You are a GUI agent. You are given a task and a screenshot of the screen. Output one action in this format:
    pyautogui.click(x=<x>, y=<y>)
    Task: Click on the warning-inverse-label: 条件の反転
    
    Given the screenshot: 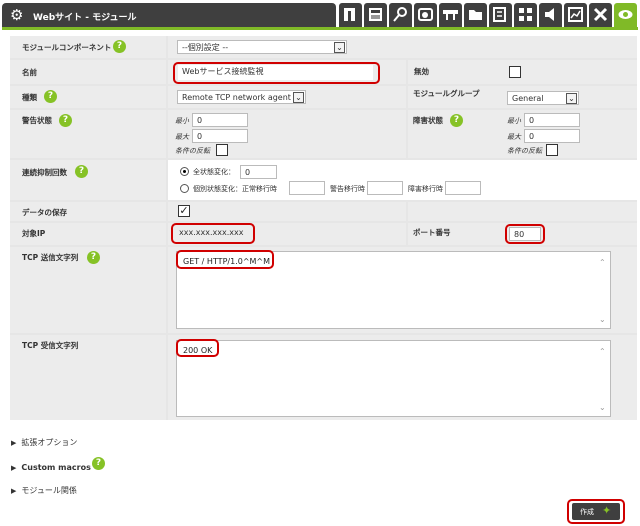 What is the action you would take?
    pyautogui.click(x=192, y=151)
    